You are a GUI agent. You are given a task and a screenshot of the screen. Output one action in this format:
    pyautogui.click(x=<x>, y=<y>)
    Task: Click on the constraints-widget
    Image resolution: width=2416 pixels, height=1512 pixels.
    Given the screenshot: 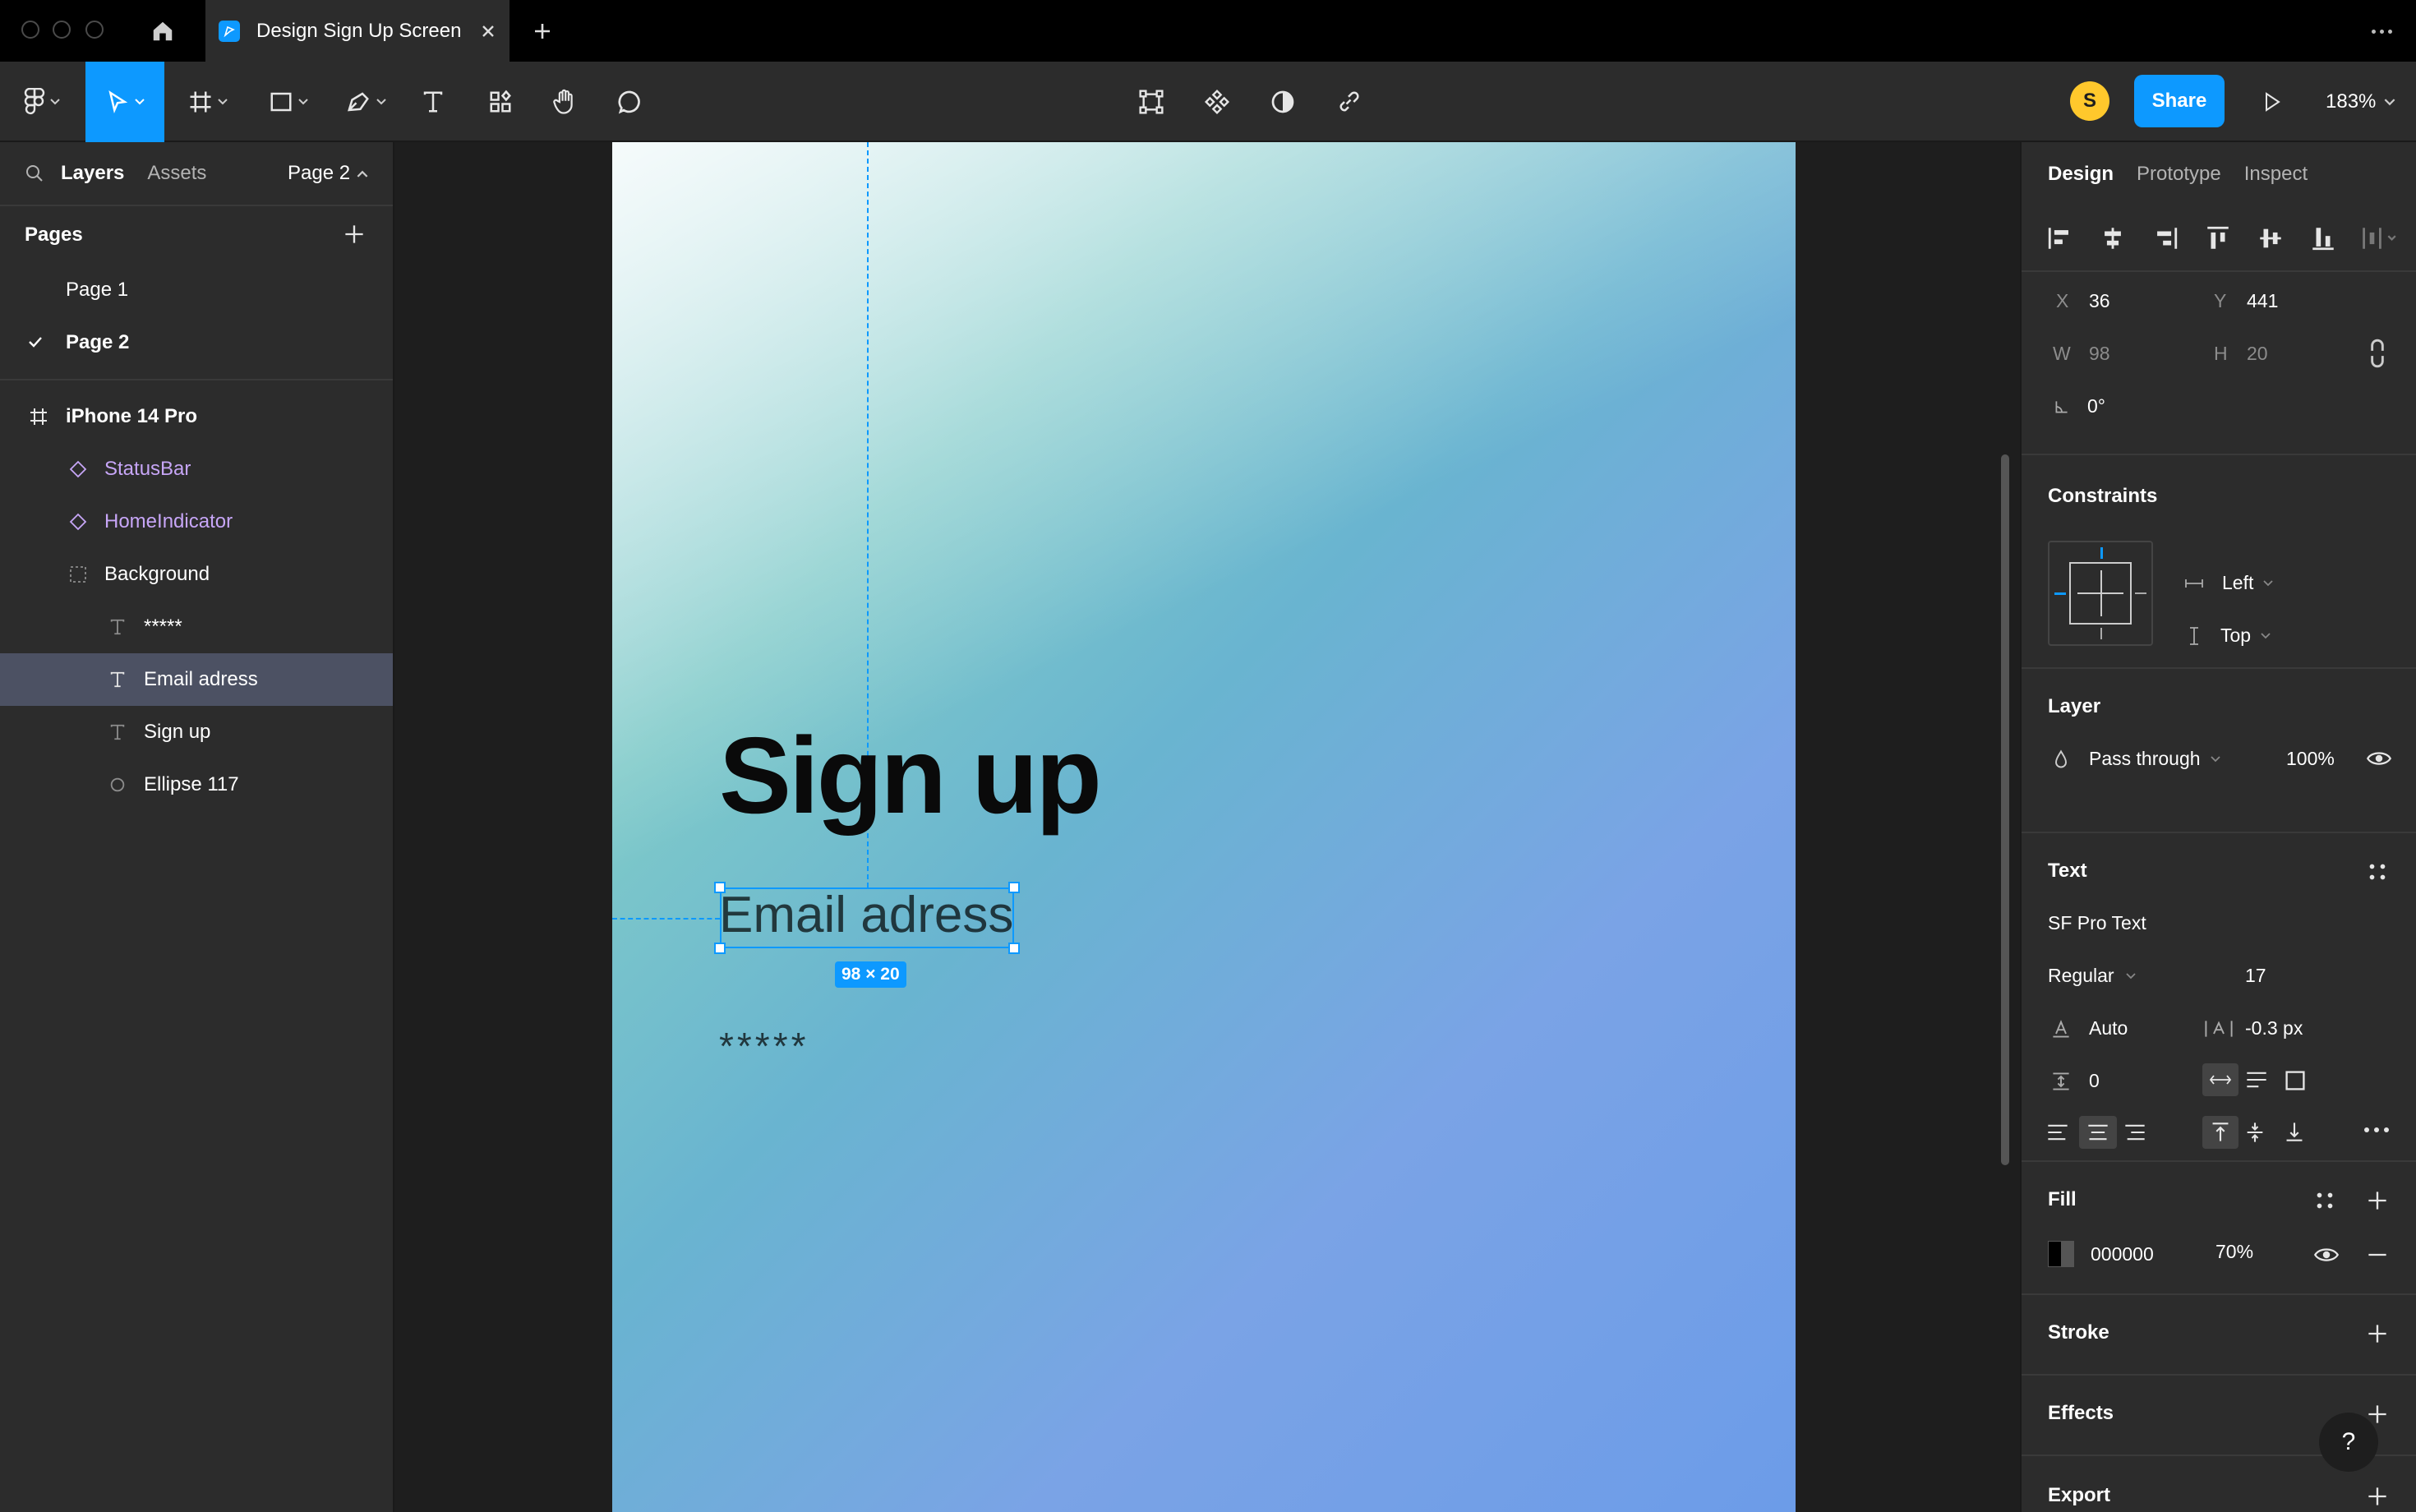 What is the action you would take?
    pyautogui.click(x=2101, y=593)
    